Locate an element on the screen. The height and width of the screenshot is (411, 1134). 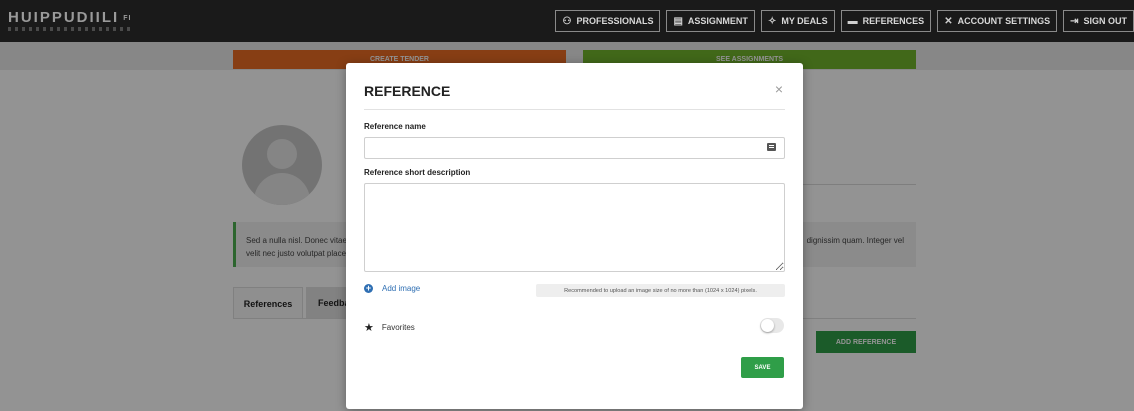
tools-icon: ✕ is located at coordinates (948, 21).